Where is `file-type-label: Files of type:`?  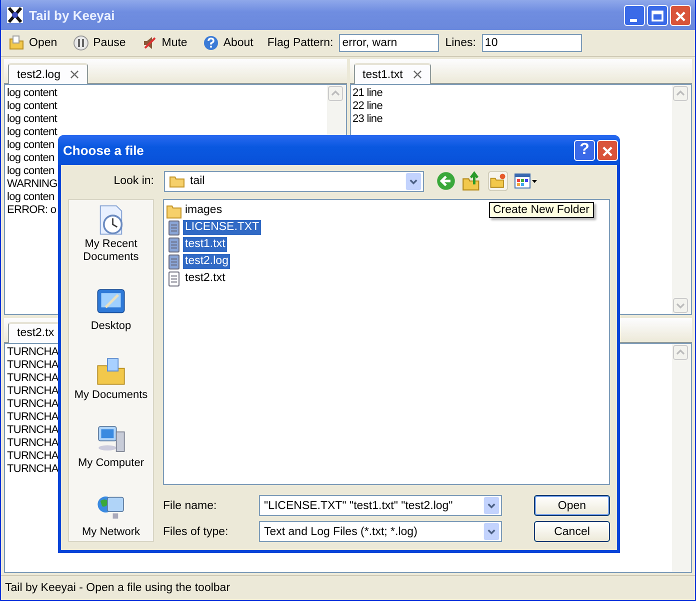 file-type-label: Files of type: is located at coordinates (196, 532).